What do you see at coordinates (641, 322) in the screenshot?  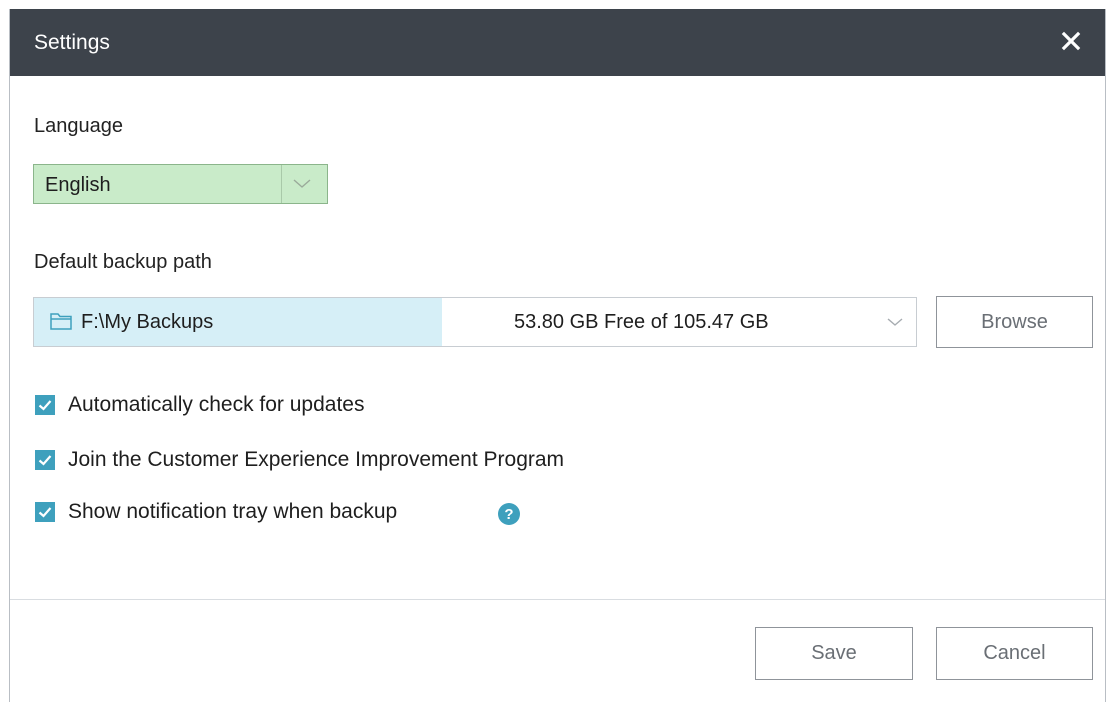 I see `free-space-text: 53.80 GB Free of 105.47 GB` at bounding box center [641, 322].